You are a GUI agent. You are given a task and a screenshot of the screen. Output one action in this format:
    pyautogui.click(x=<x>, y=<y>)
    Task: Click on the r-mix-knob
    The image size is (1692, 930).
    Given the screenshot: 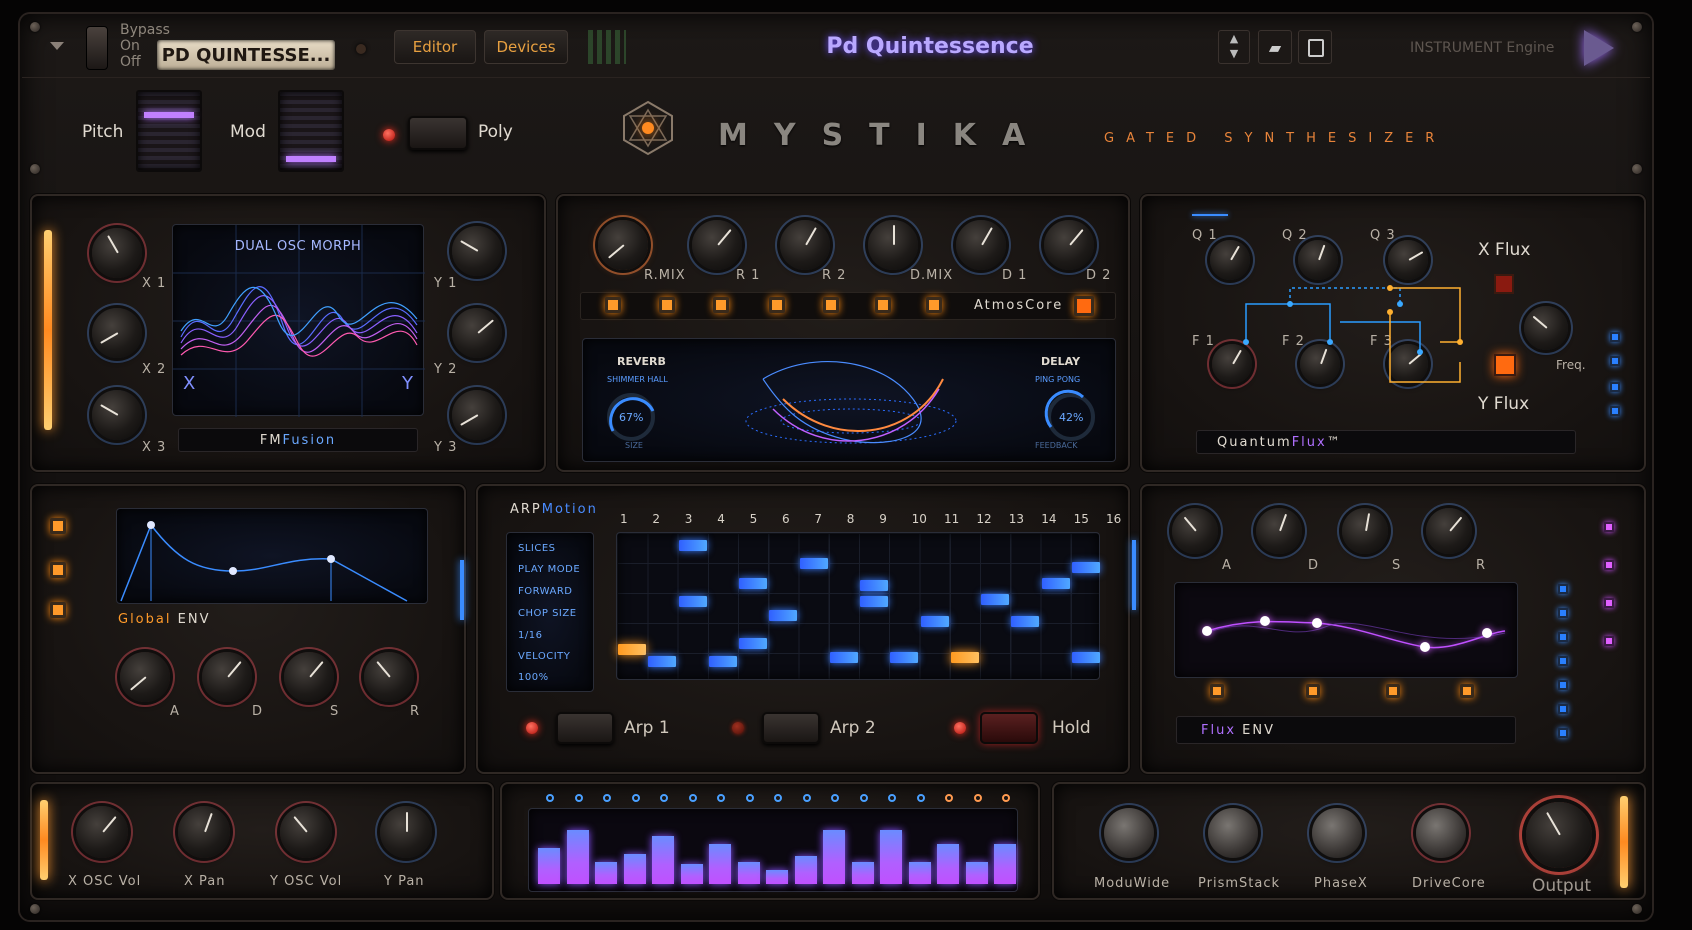 What is the action you would take?
    pyautogui.click(x=623, y=245)
    